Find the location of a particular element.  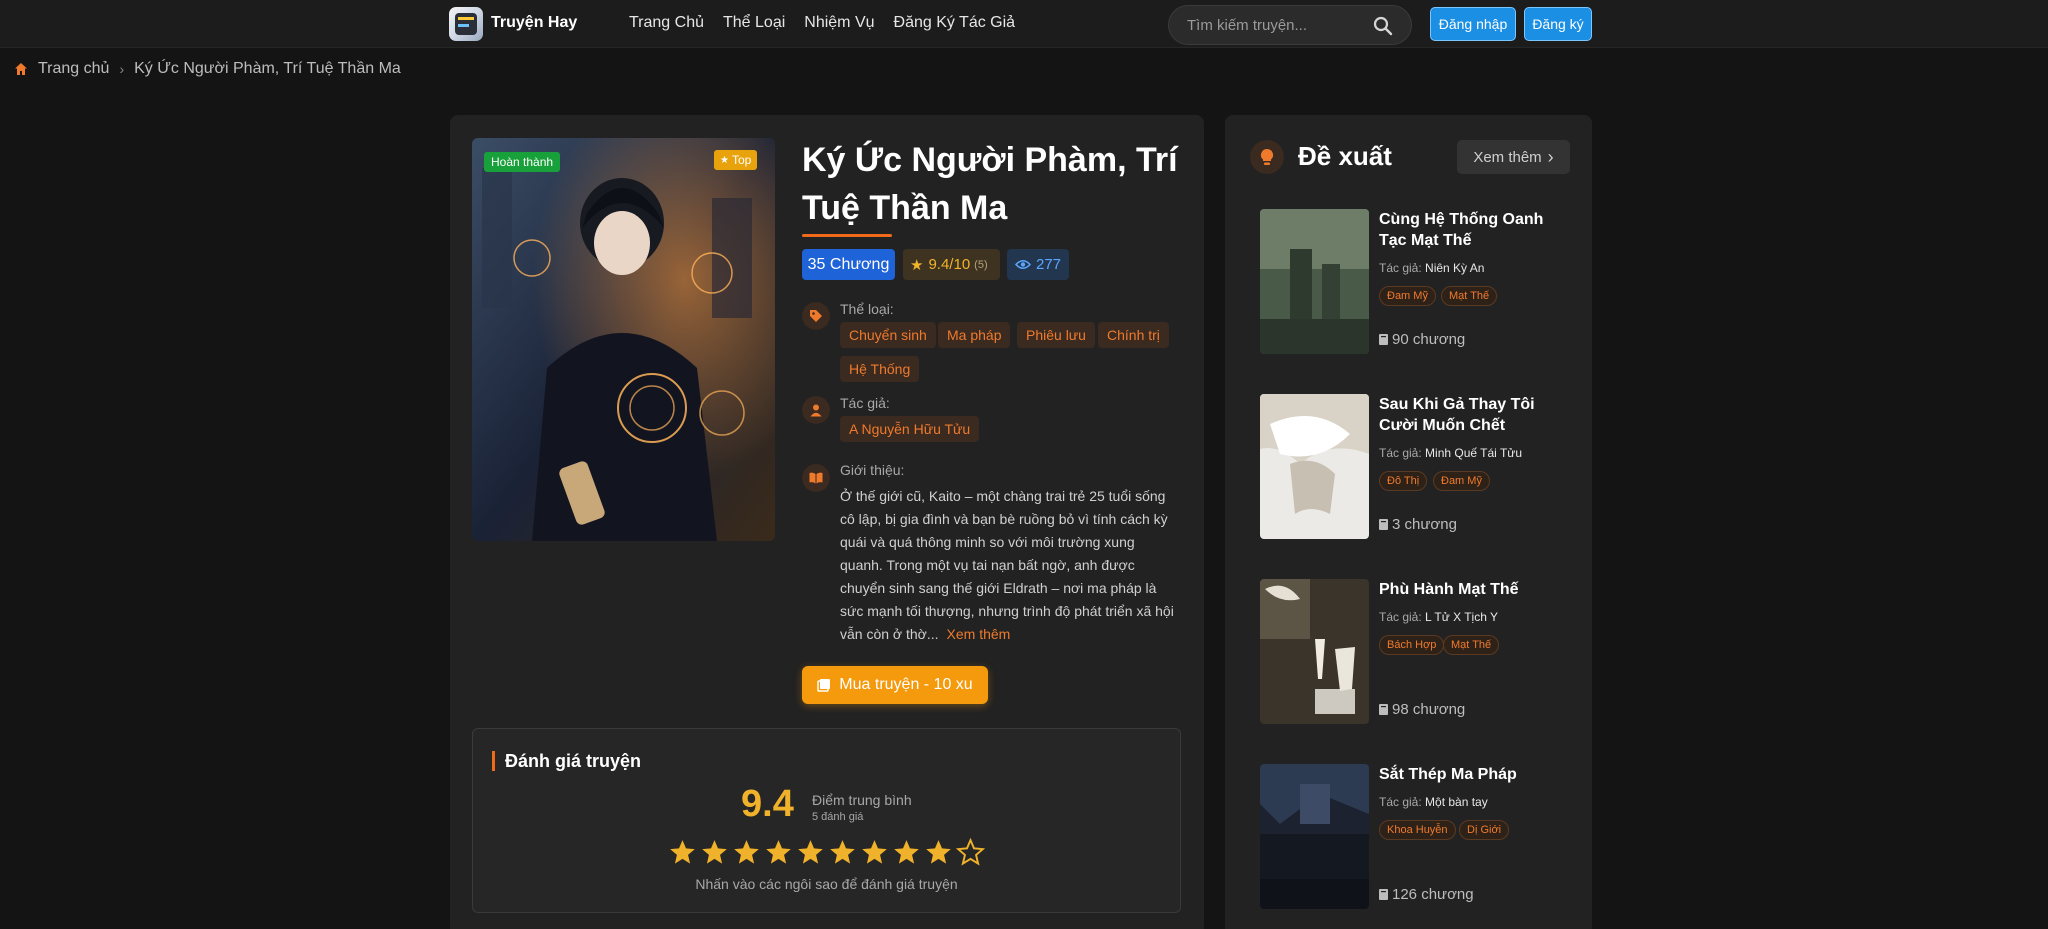

genre-label: Thể loại: is located at coordinates (867, 309).